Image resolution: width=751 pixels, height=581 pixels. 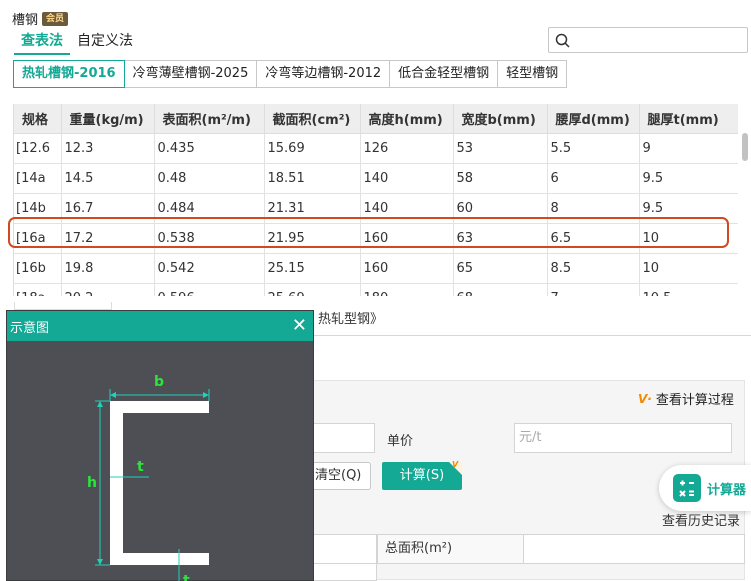 What do you see at coordinates (312, 268) in the screenshot?
I see `table-cell: 25.15` at bounding box center [312, 268].